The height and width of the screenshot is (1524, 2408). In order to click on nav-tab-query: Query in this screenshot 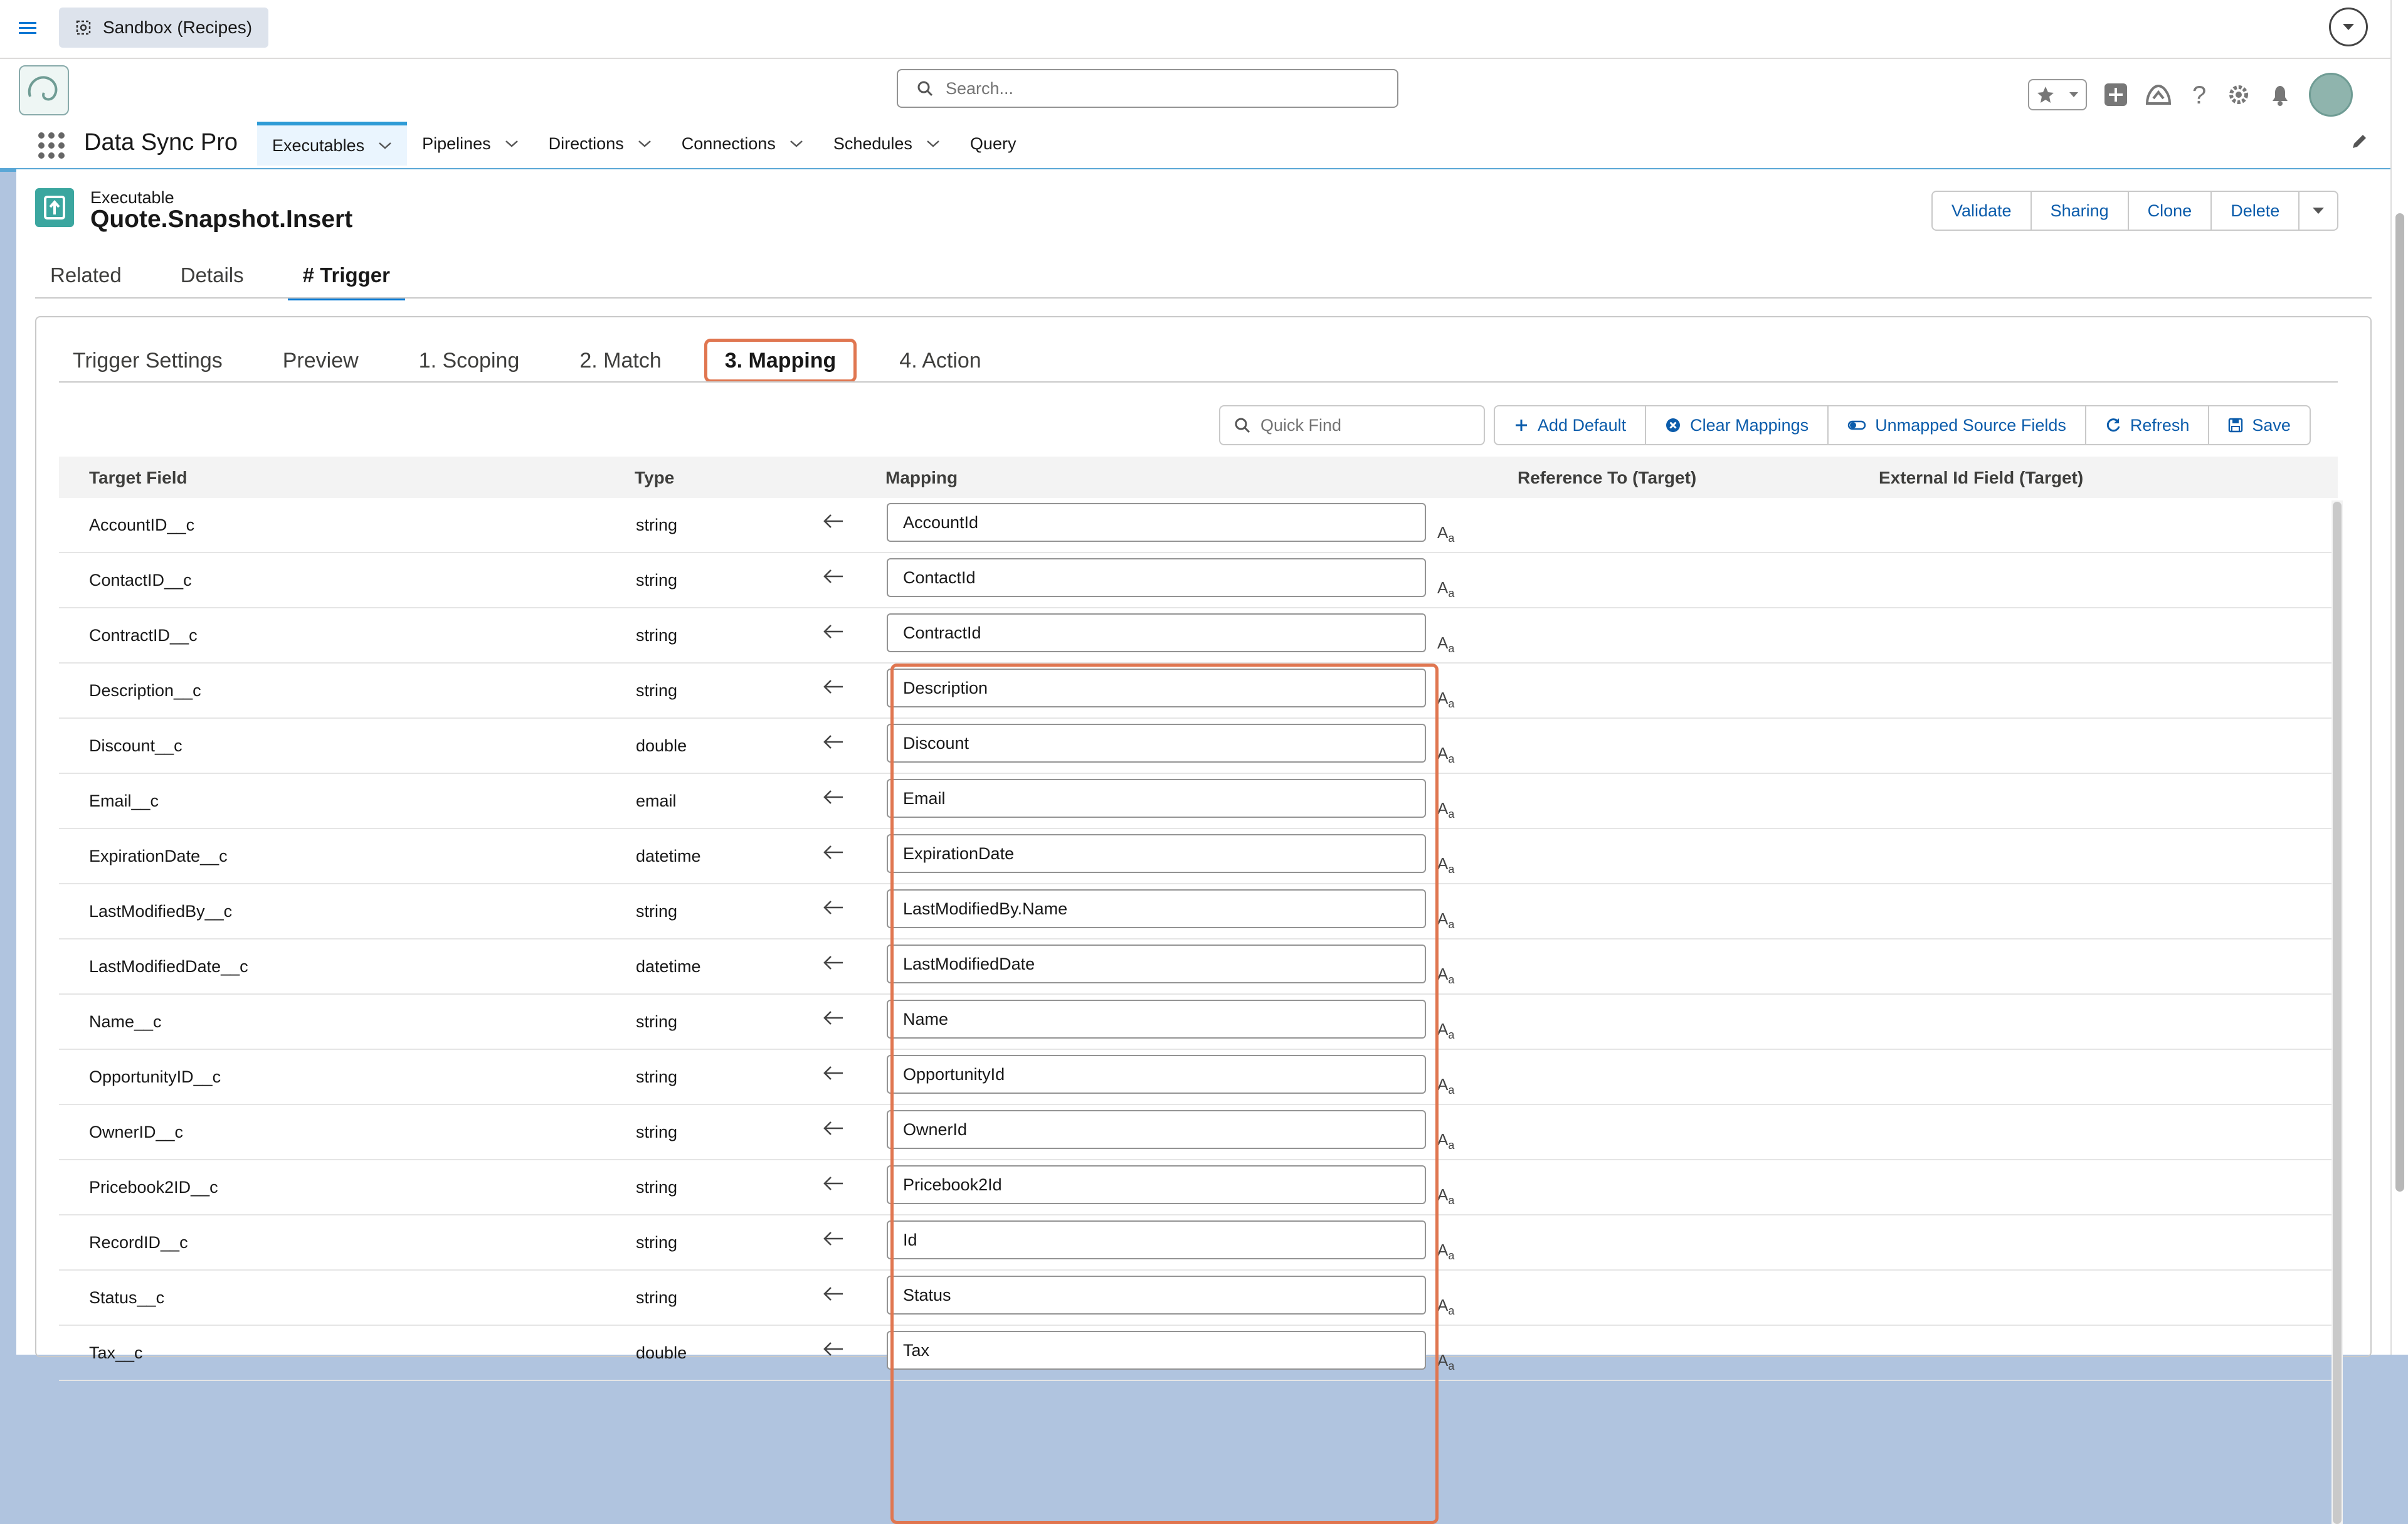, I will do `click(993, 144)`.